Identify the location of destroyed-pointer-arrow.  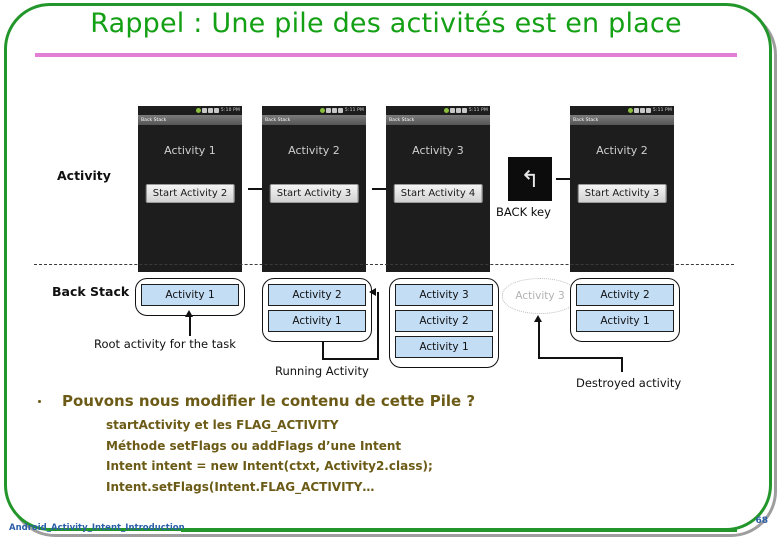
(538, 318).